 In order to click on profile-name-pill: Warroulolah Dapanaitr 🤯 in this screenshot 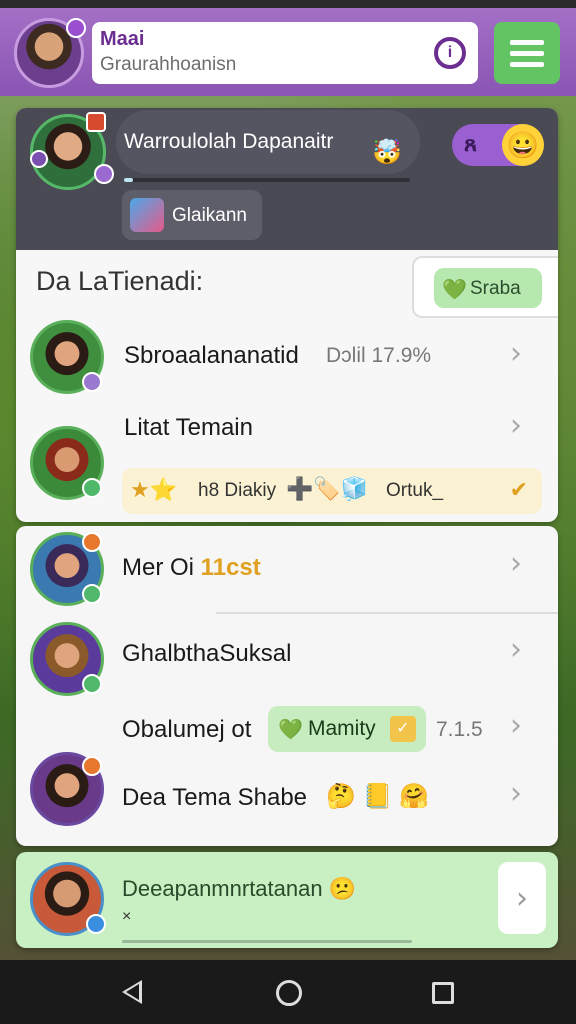, I will do `click(268, 142)`.